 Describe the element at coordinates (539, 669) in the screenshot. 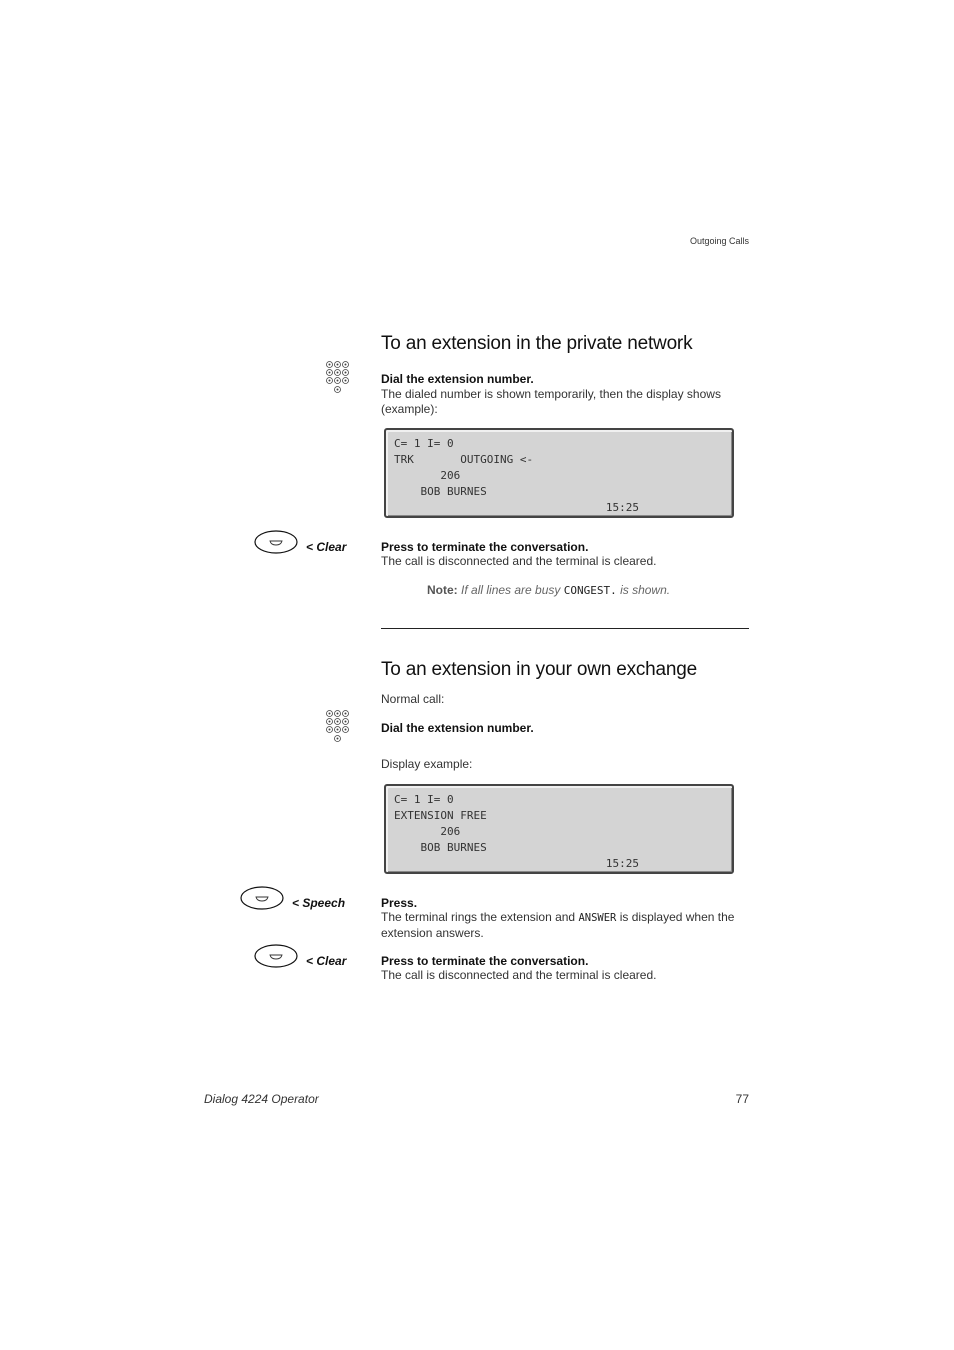

I see `section-title-own-exchange: To an extension in your own exchange` at that location.